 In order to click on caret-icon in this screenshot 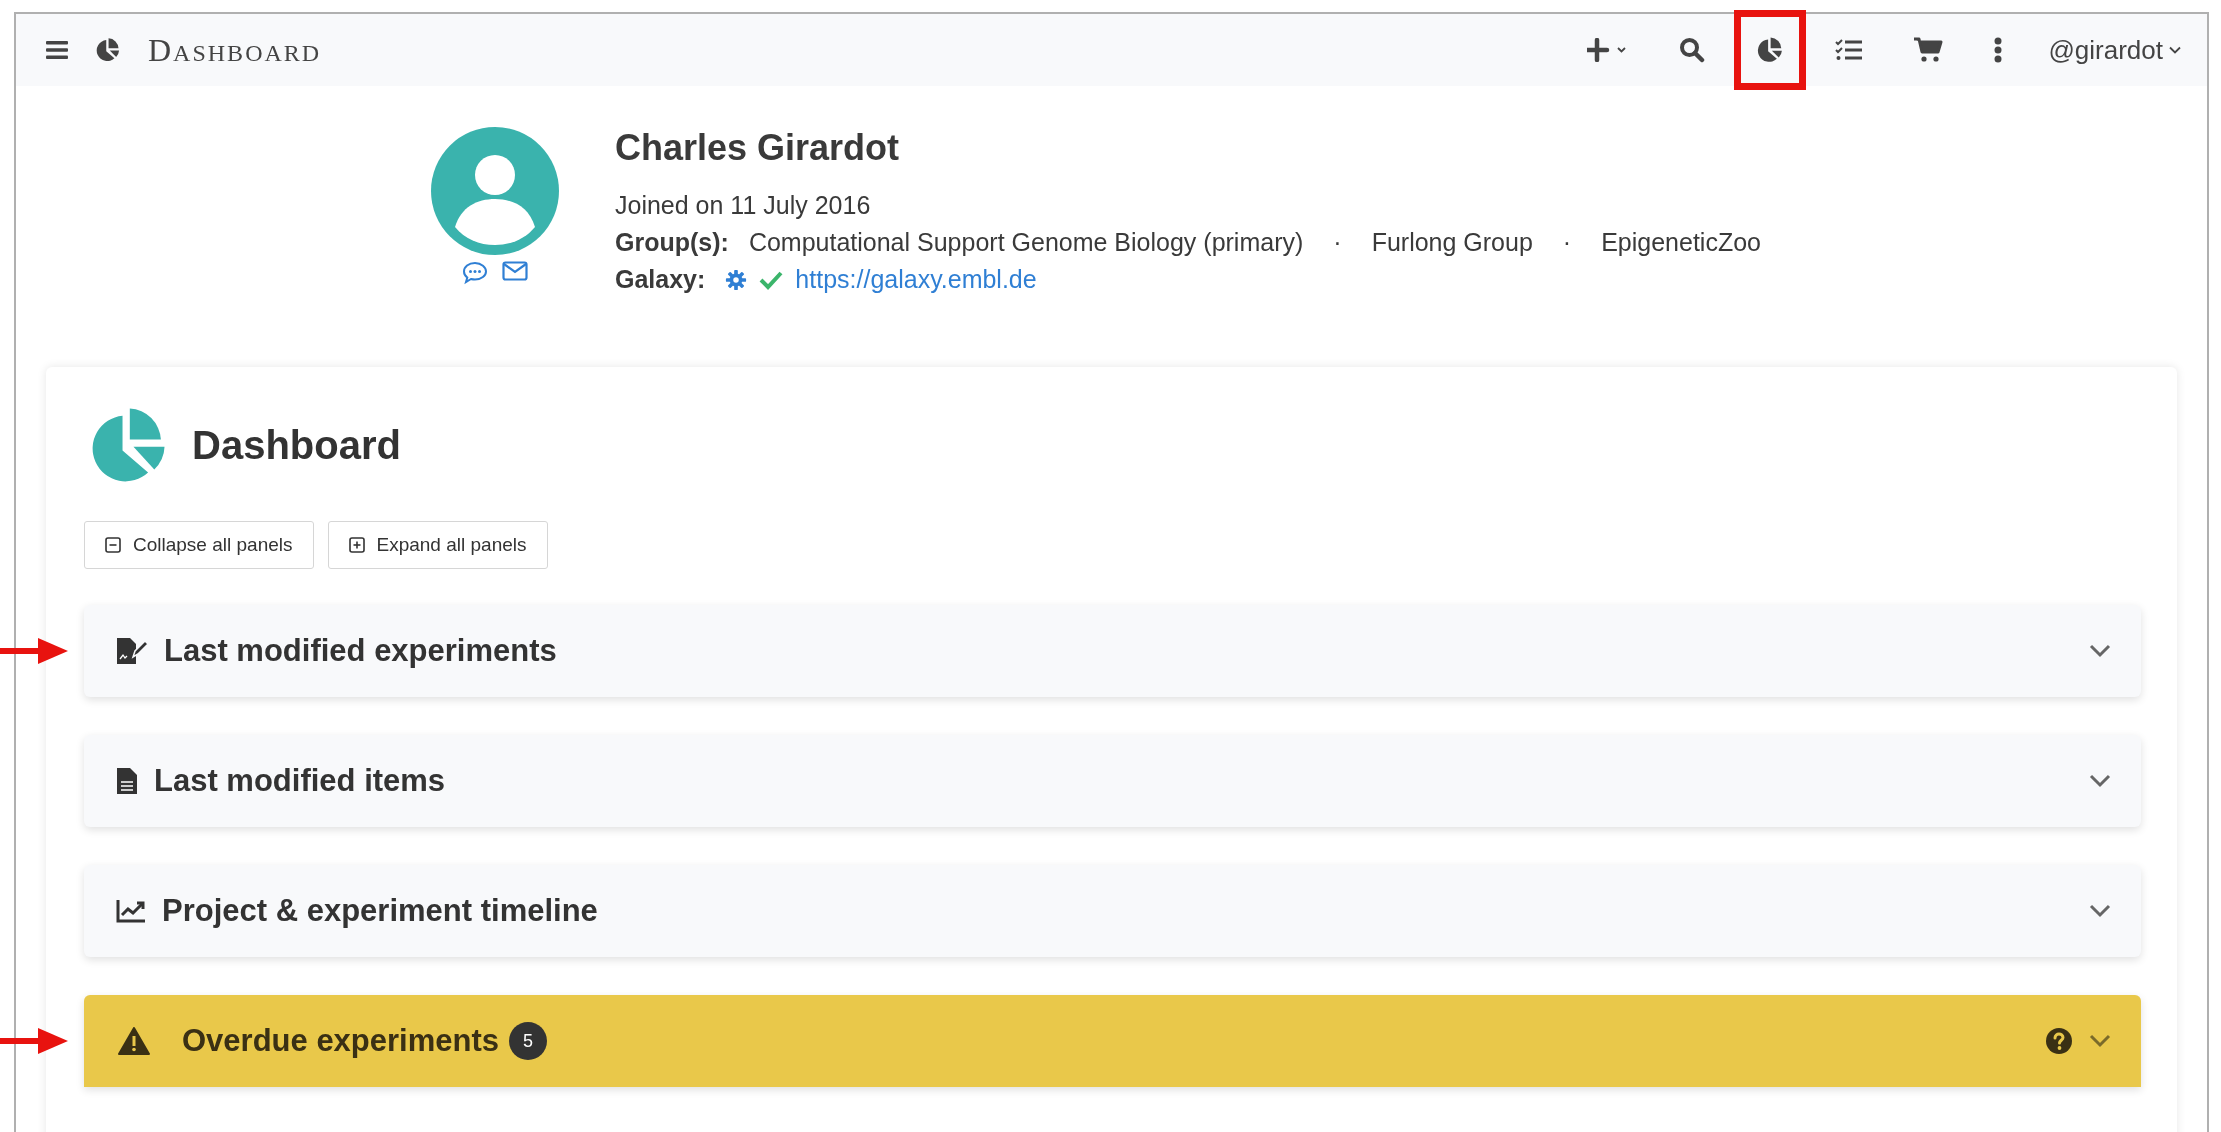, I will do `click(2175, 50)`.